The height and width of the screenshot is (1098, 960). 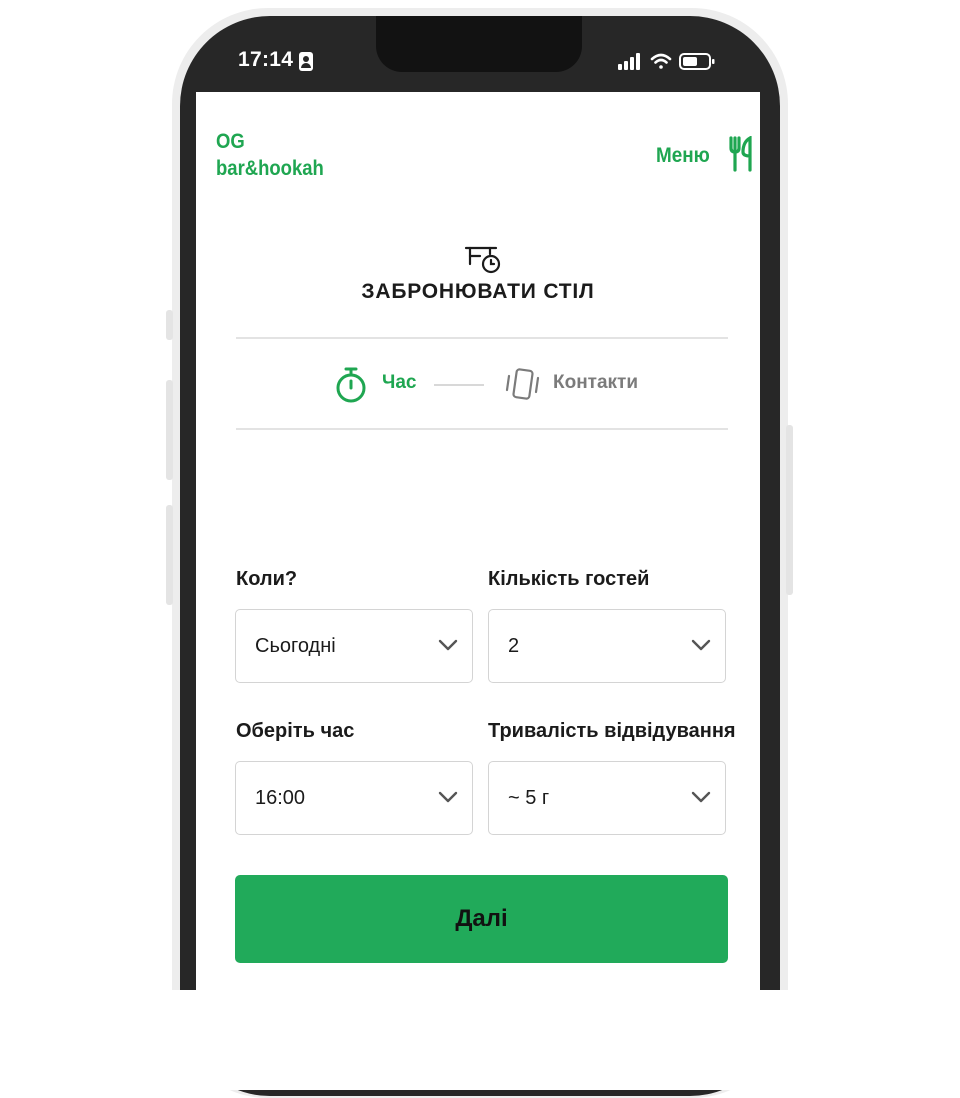 I want to click on when-value: Сьогодні, so click(x=295, y=646).